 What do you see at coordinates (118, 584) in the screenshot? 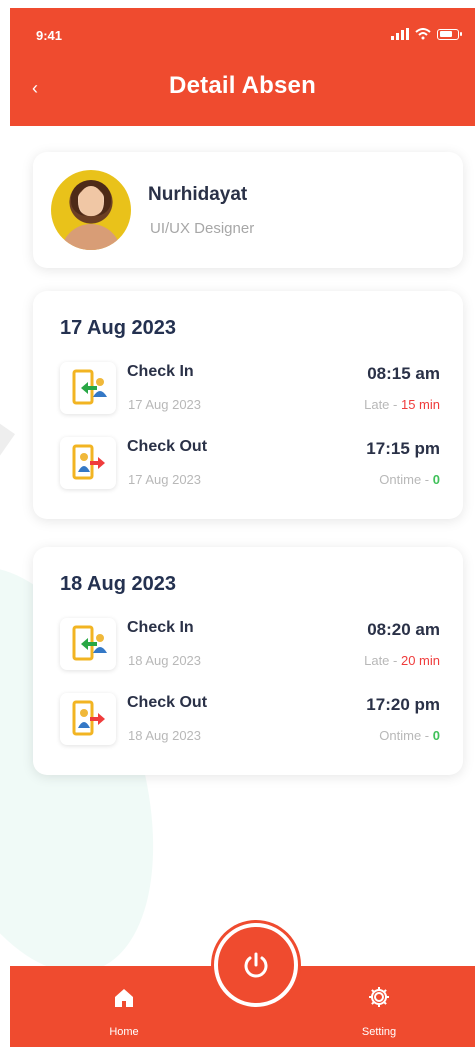
I see `attendance-date: 18 Aug 2023` at bounding box center [118, 584].